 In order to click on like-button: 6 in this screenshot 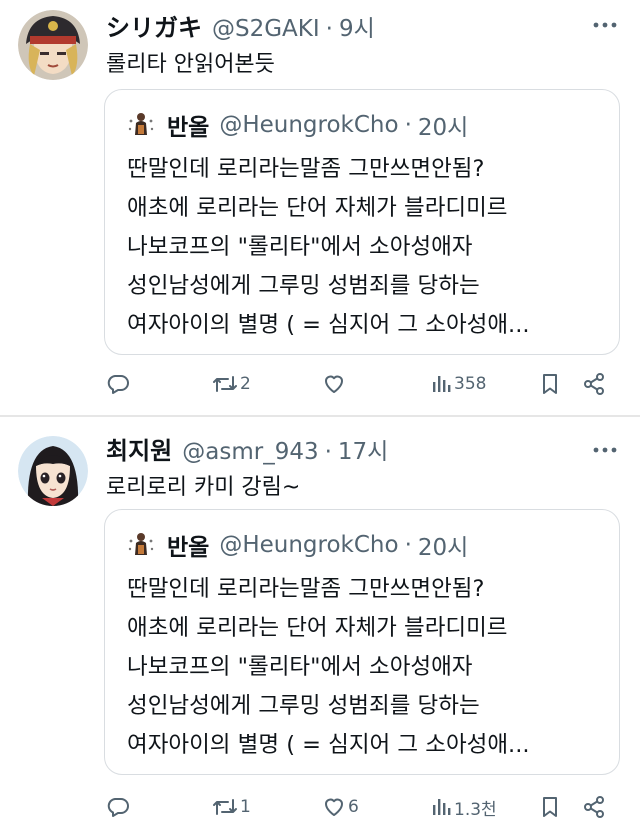, I will do `click(340, 807)`.